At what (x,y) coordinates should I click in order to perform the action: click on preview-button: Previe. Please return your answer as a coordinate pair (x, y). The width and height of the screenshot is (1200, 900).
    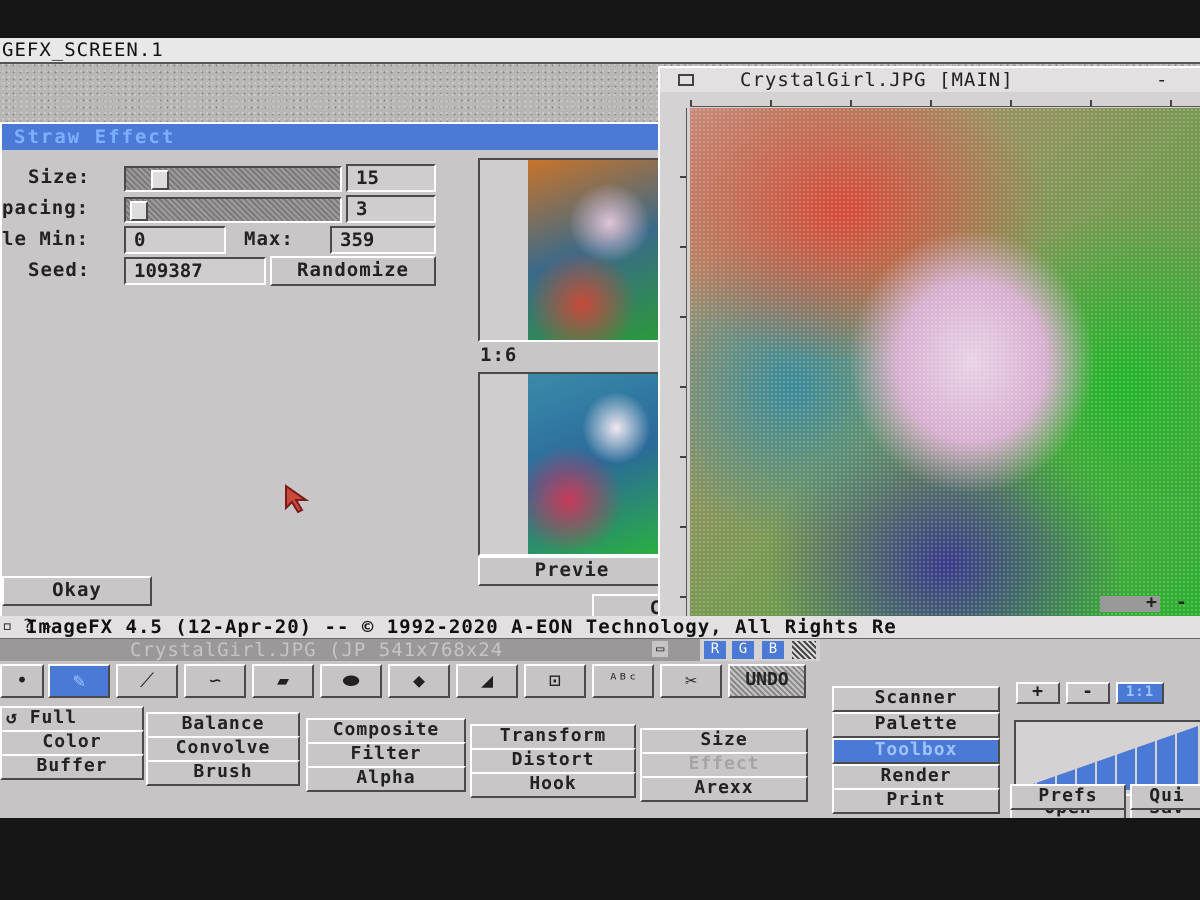
    Looking at the image, I should click on (572, 571).